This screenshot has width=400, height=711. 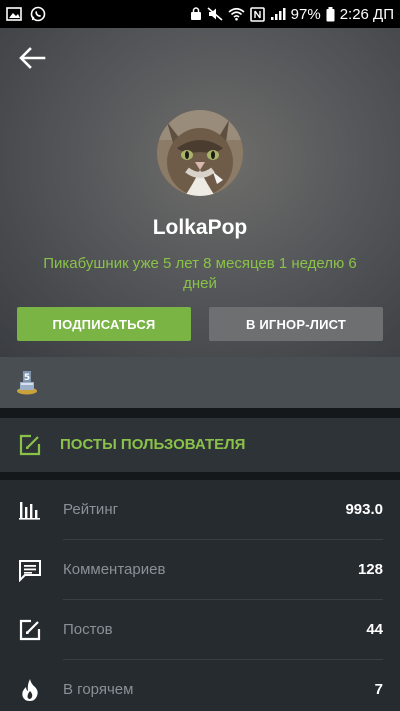 What do you see at coordinates (330, 14) in the screenshot?
I see `battery-icon` at bounding box center [330, 14].